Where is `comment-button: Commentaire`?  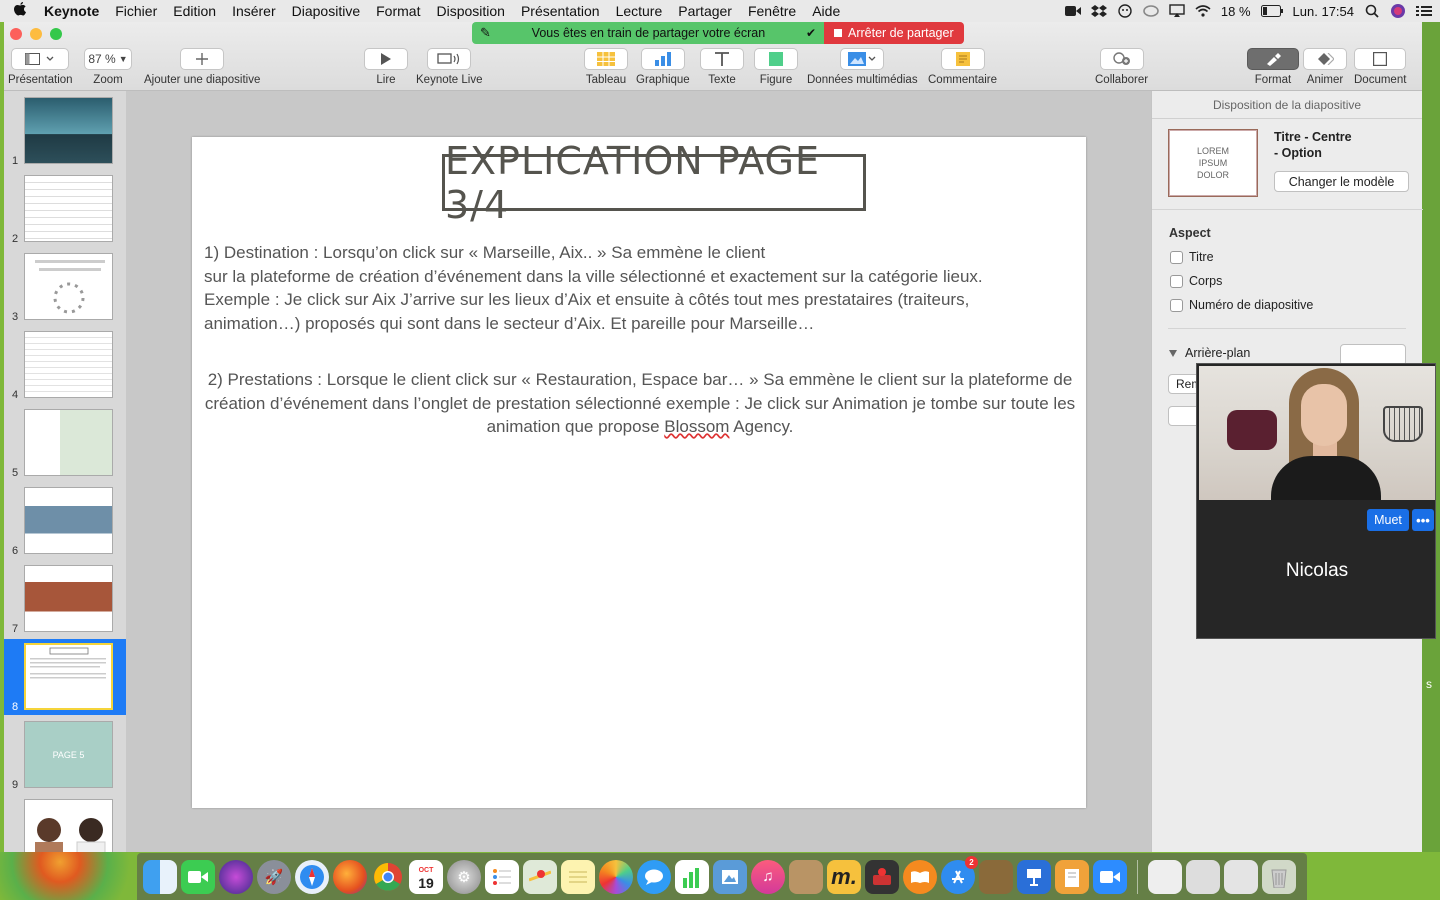
comment-button: Commentaire is located at coordinates (962, 67).